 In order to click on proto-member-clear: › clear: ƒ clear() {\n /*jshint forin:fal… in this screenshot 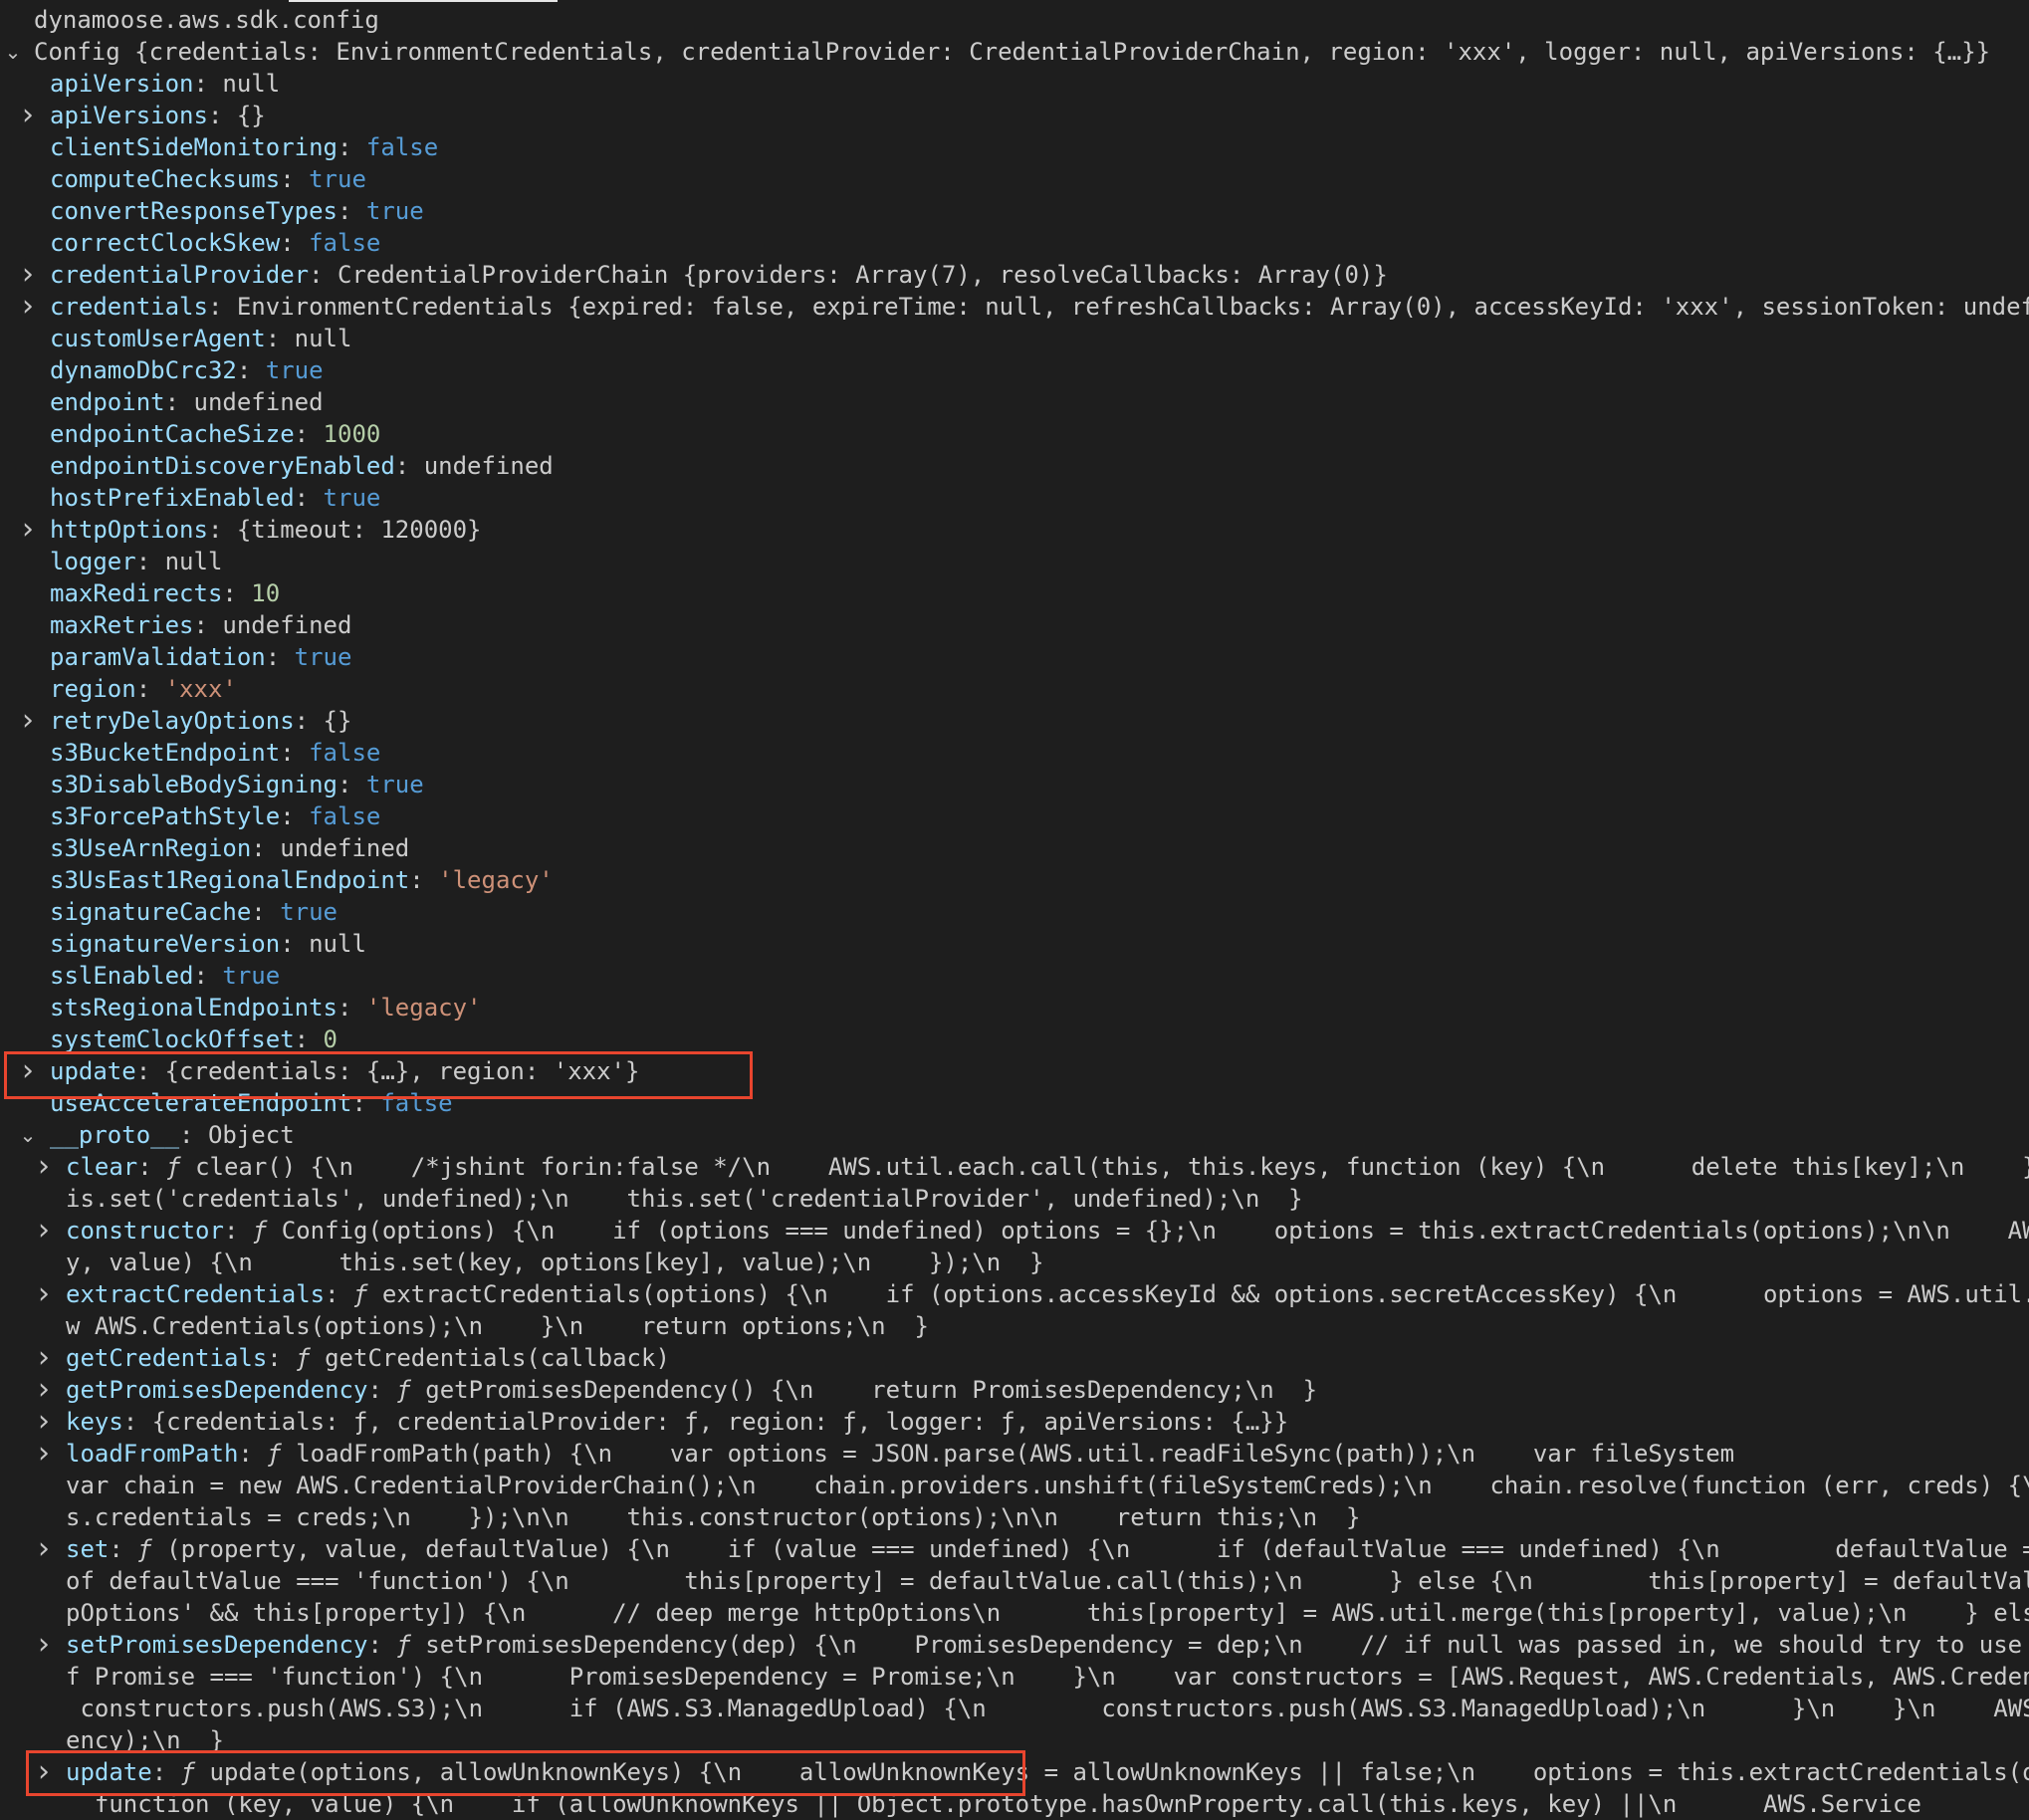, I will do `click(1014, 1167)`.